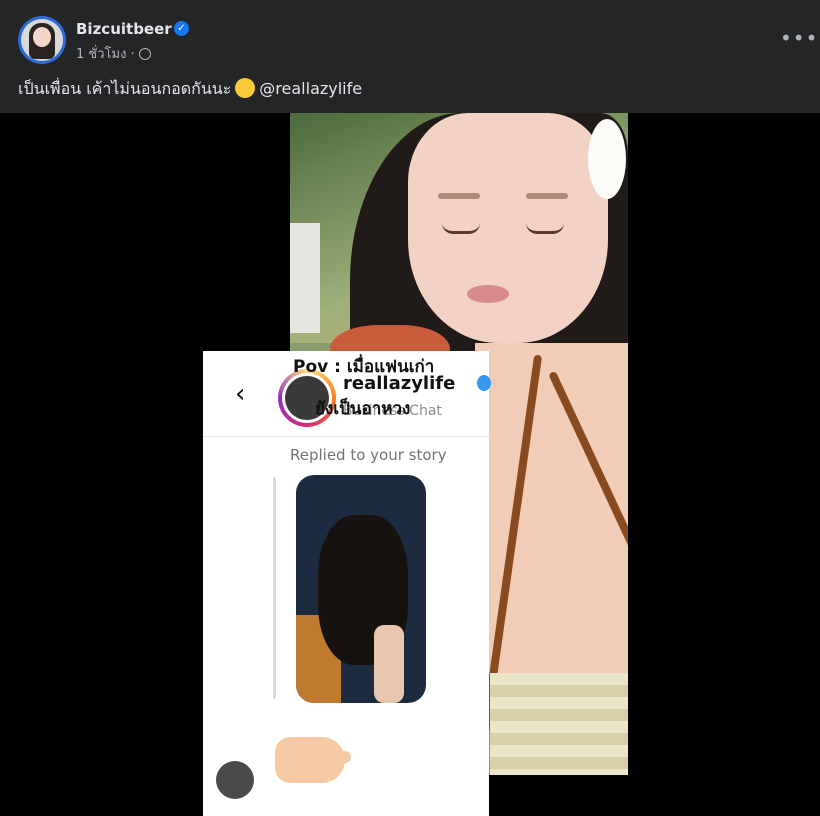 The width and height of the screenshot is (820, 816). I want to click on photo-skirt, so click(559, 724).